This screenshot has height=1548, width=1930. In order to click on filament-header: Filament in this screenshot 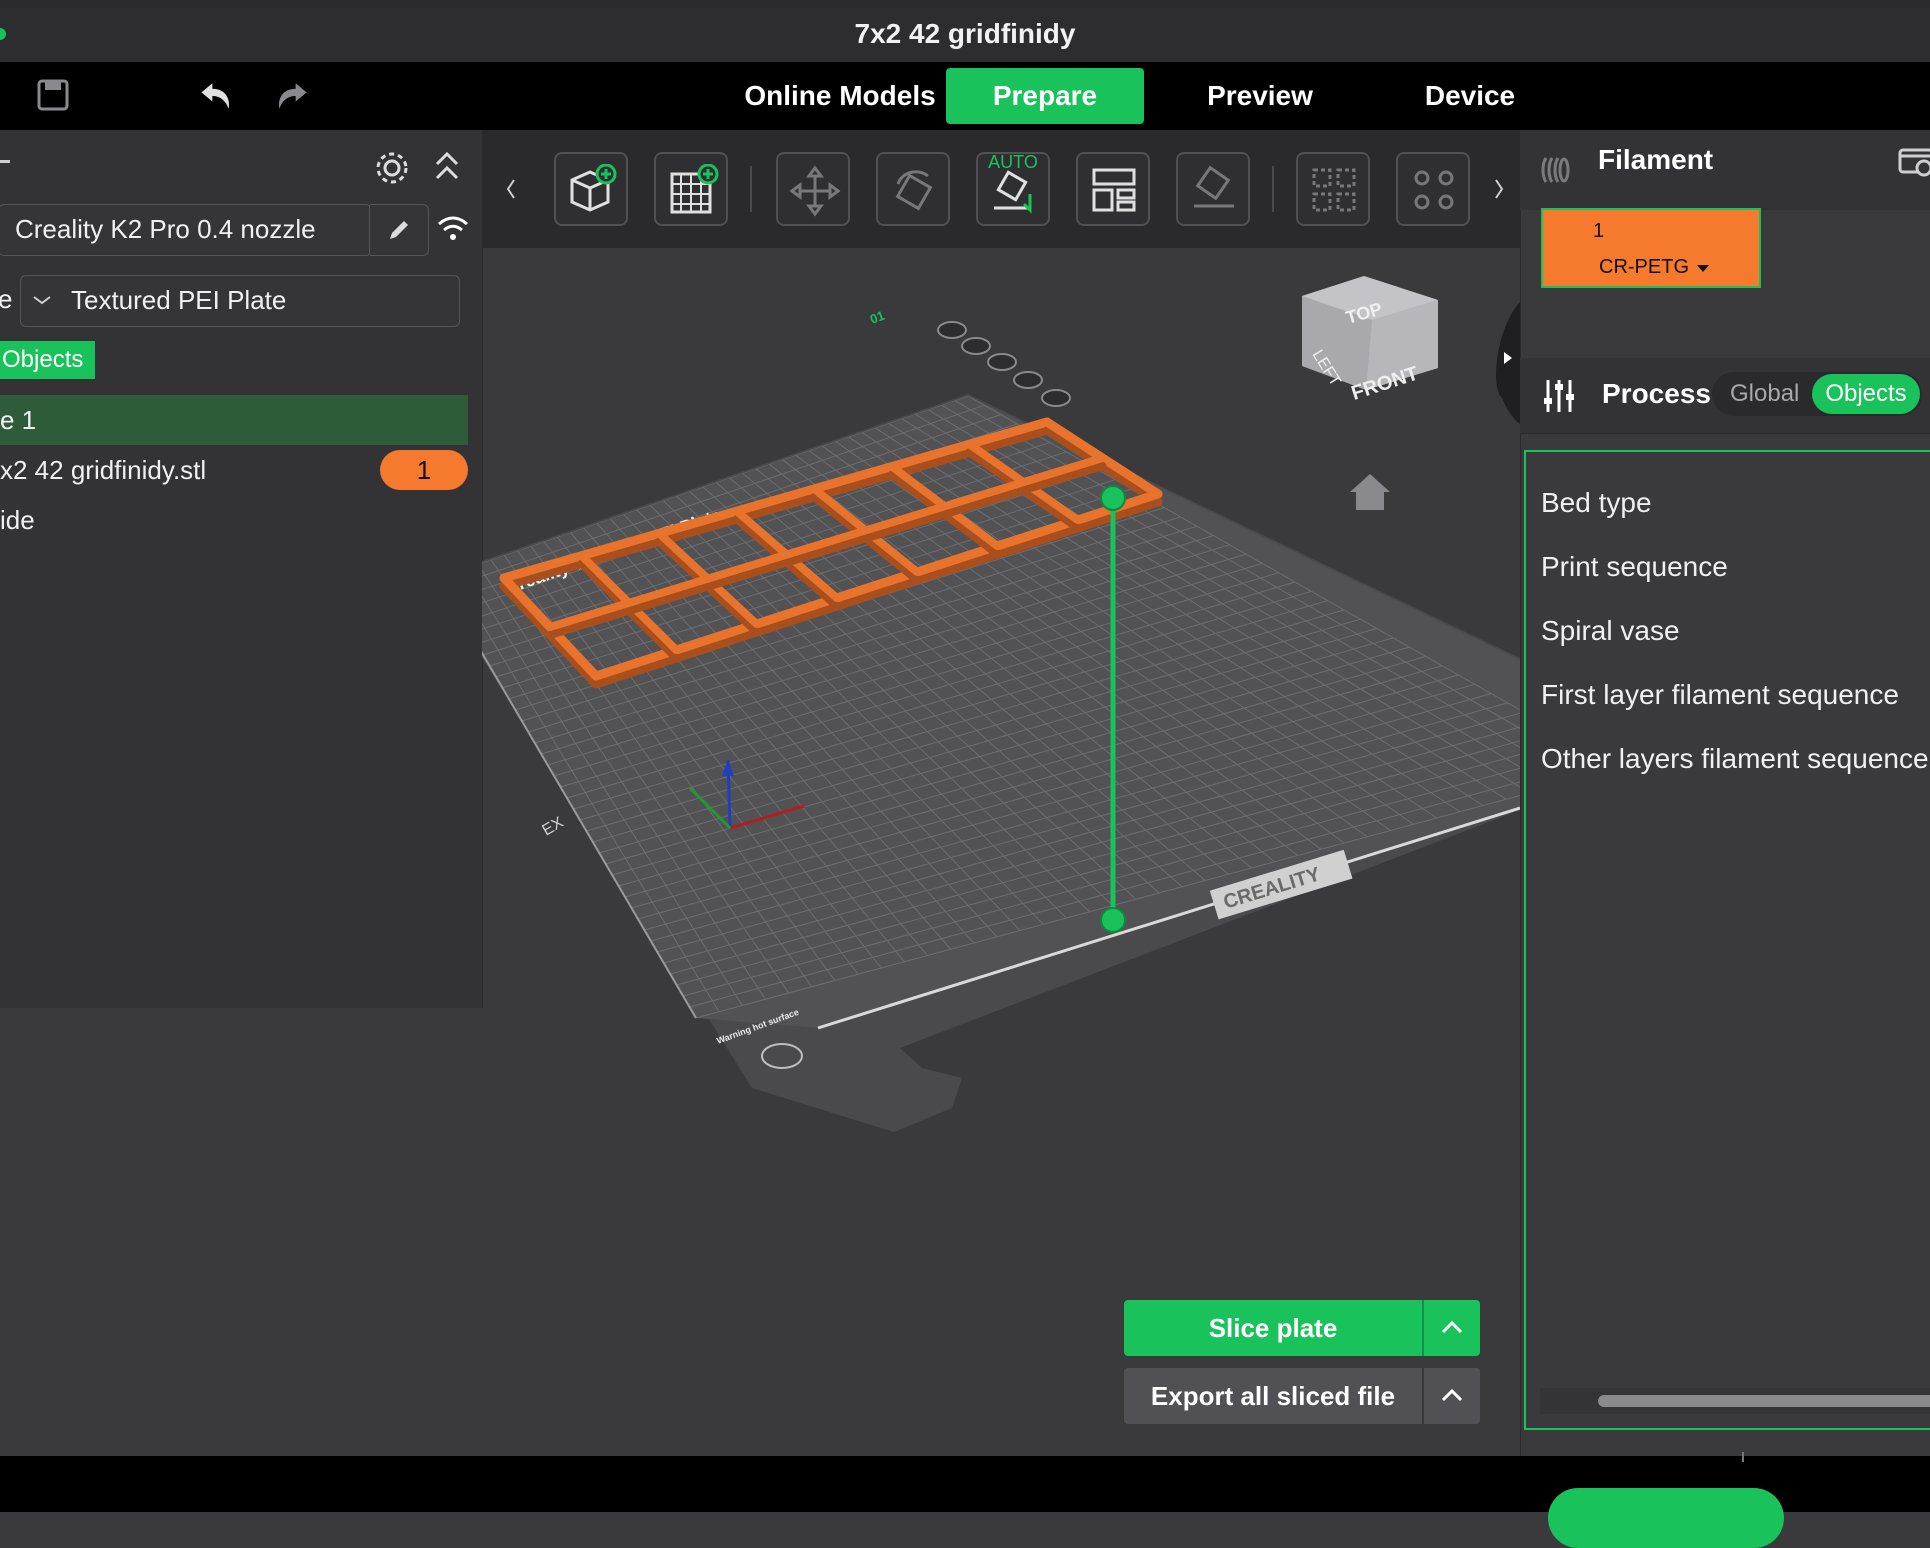, I will do `click(1725, 170)`.